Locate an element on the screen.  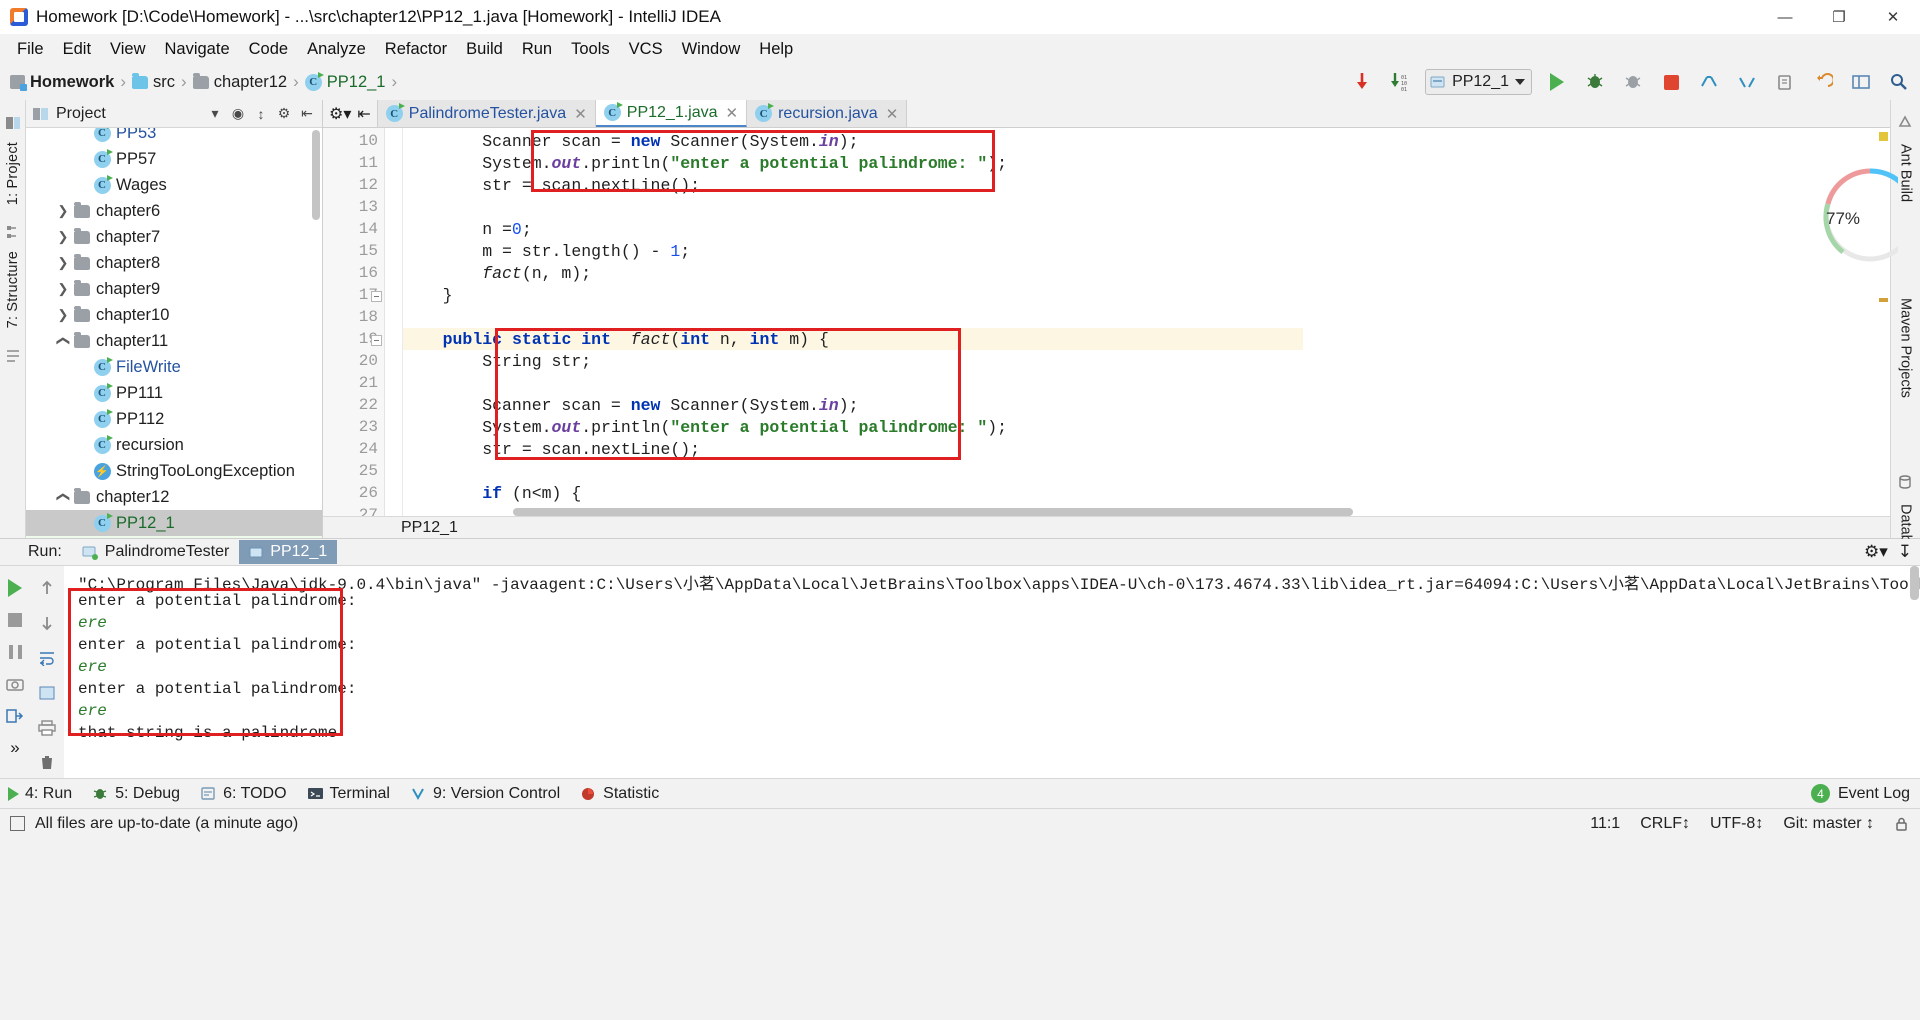
collapse-all-icon: ↕ is located at coordinates (261, 114).